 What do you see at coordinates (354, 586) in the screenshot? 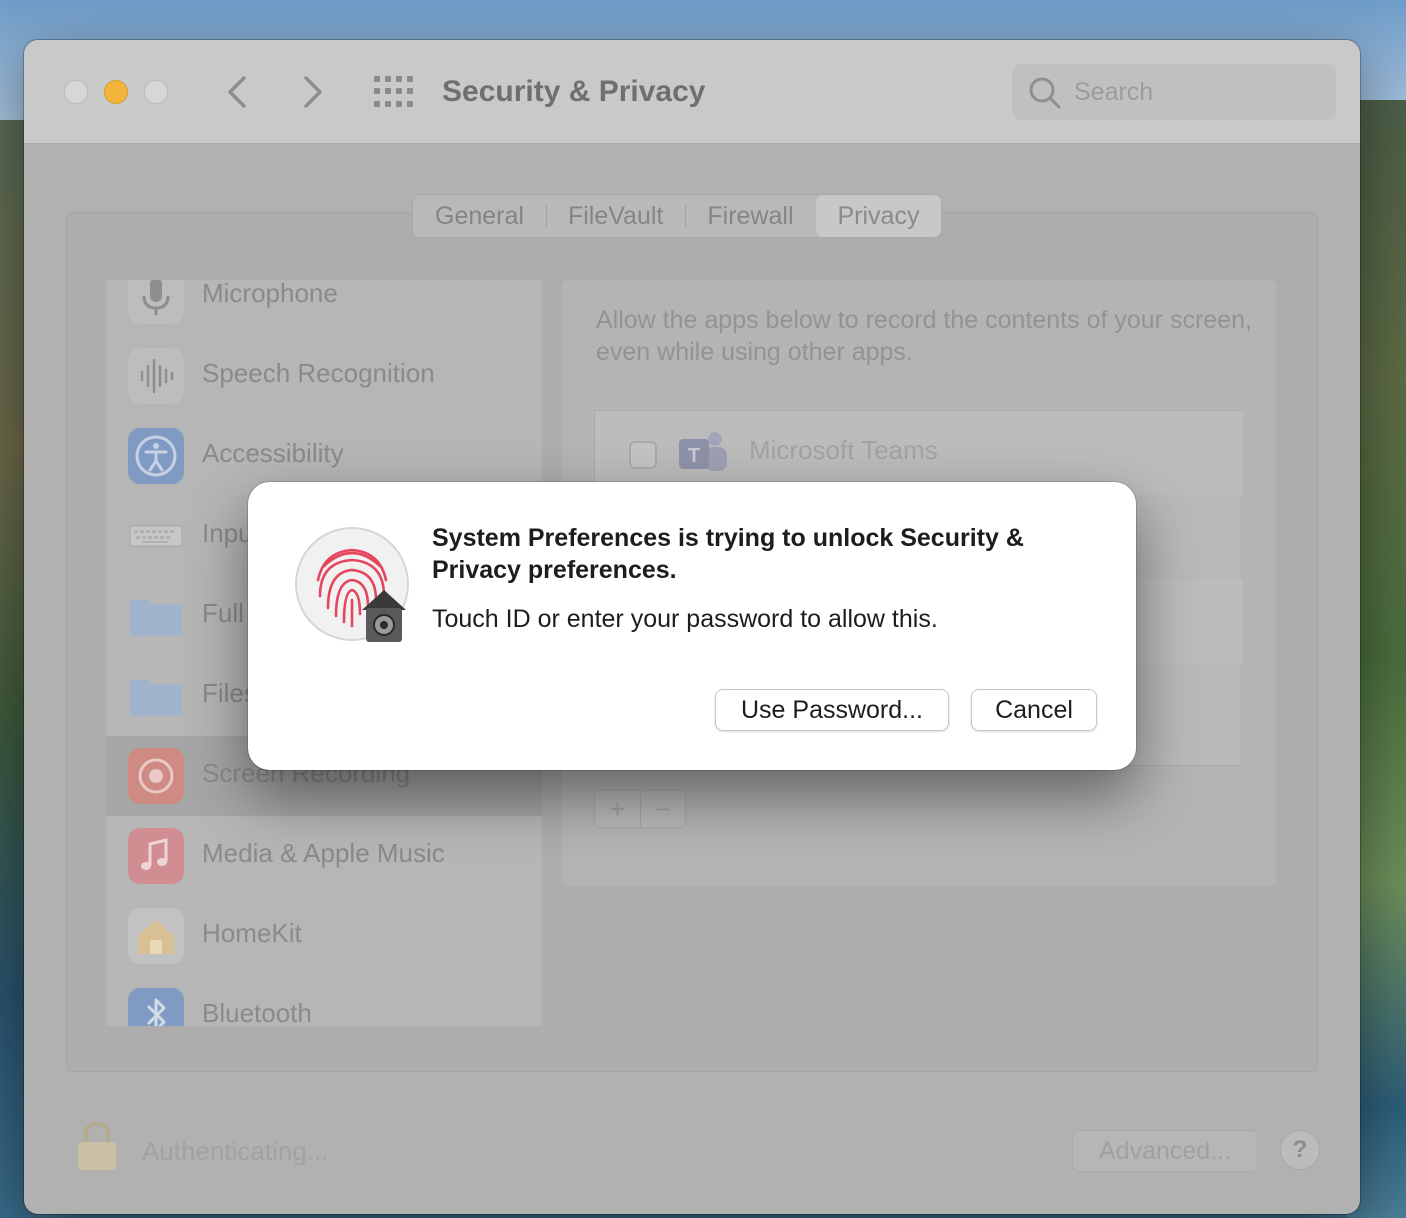
I see `touch-id-fingerprint-icon` at bounding box center [354, 586].